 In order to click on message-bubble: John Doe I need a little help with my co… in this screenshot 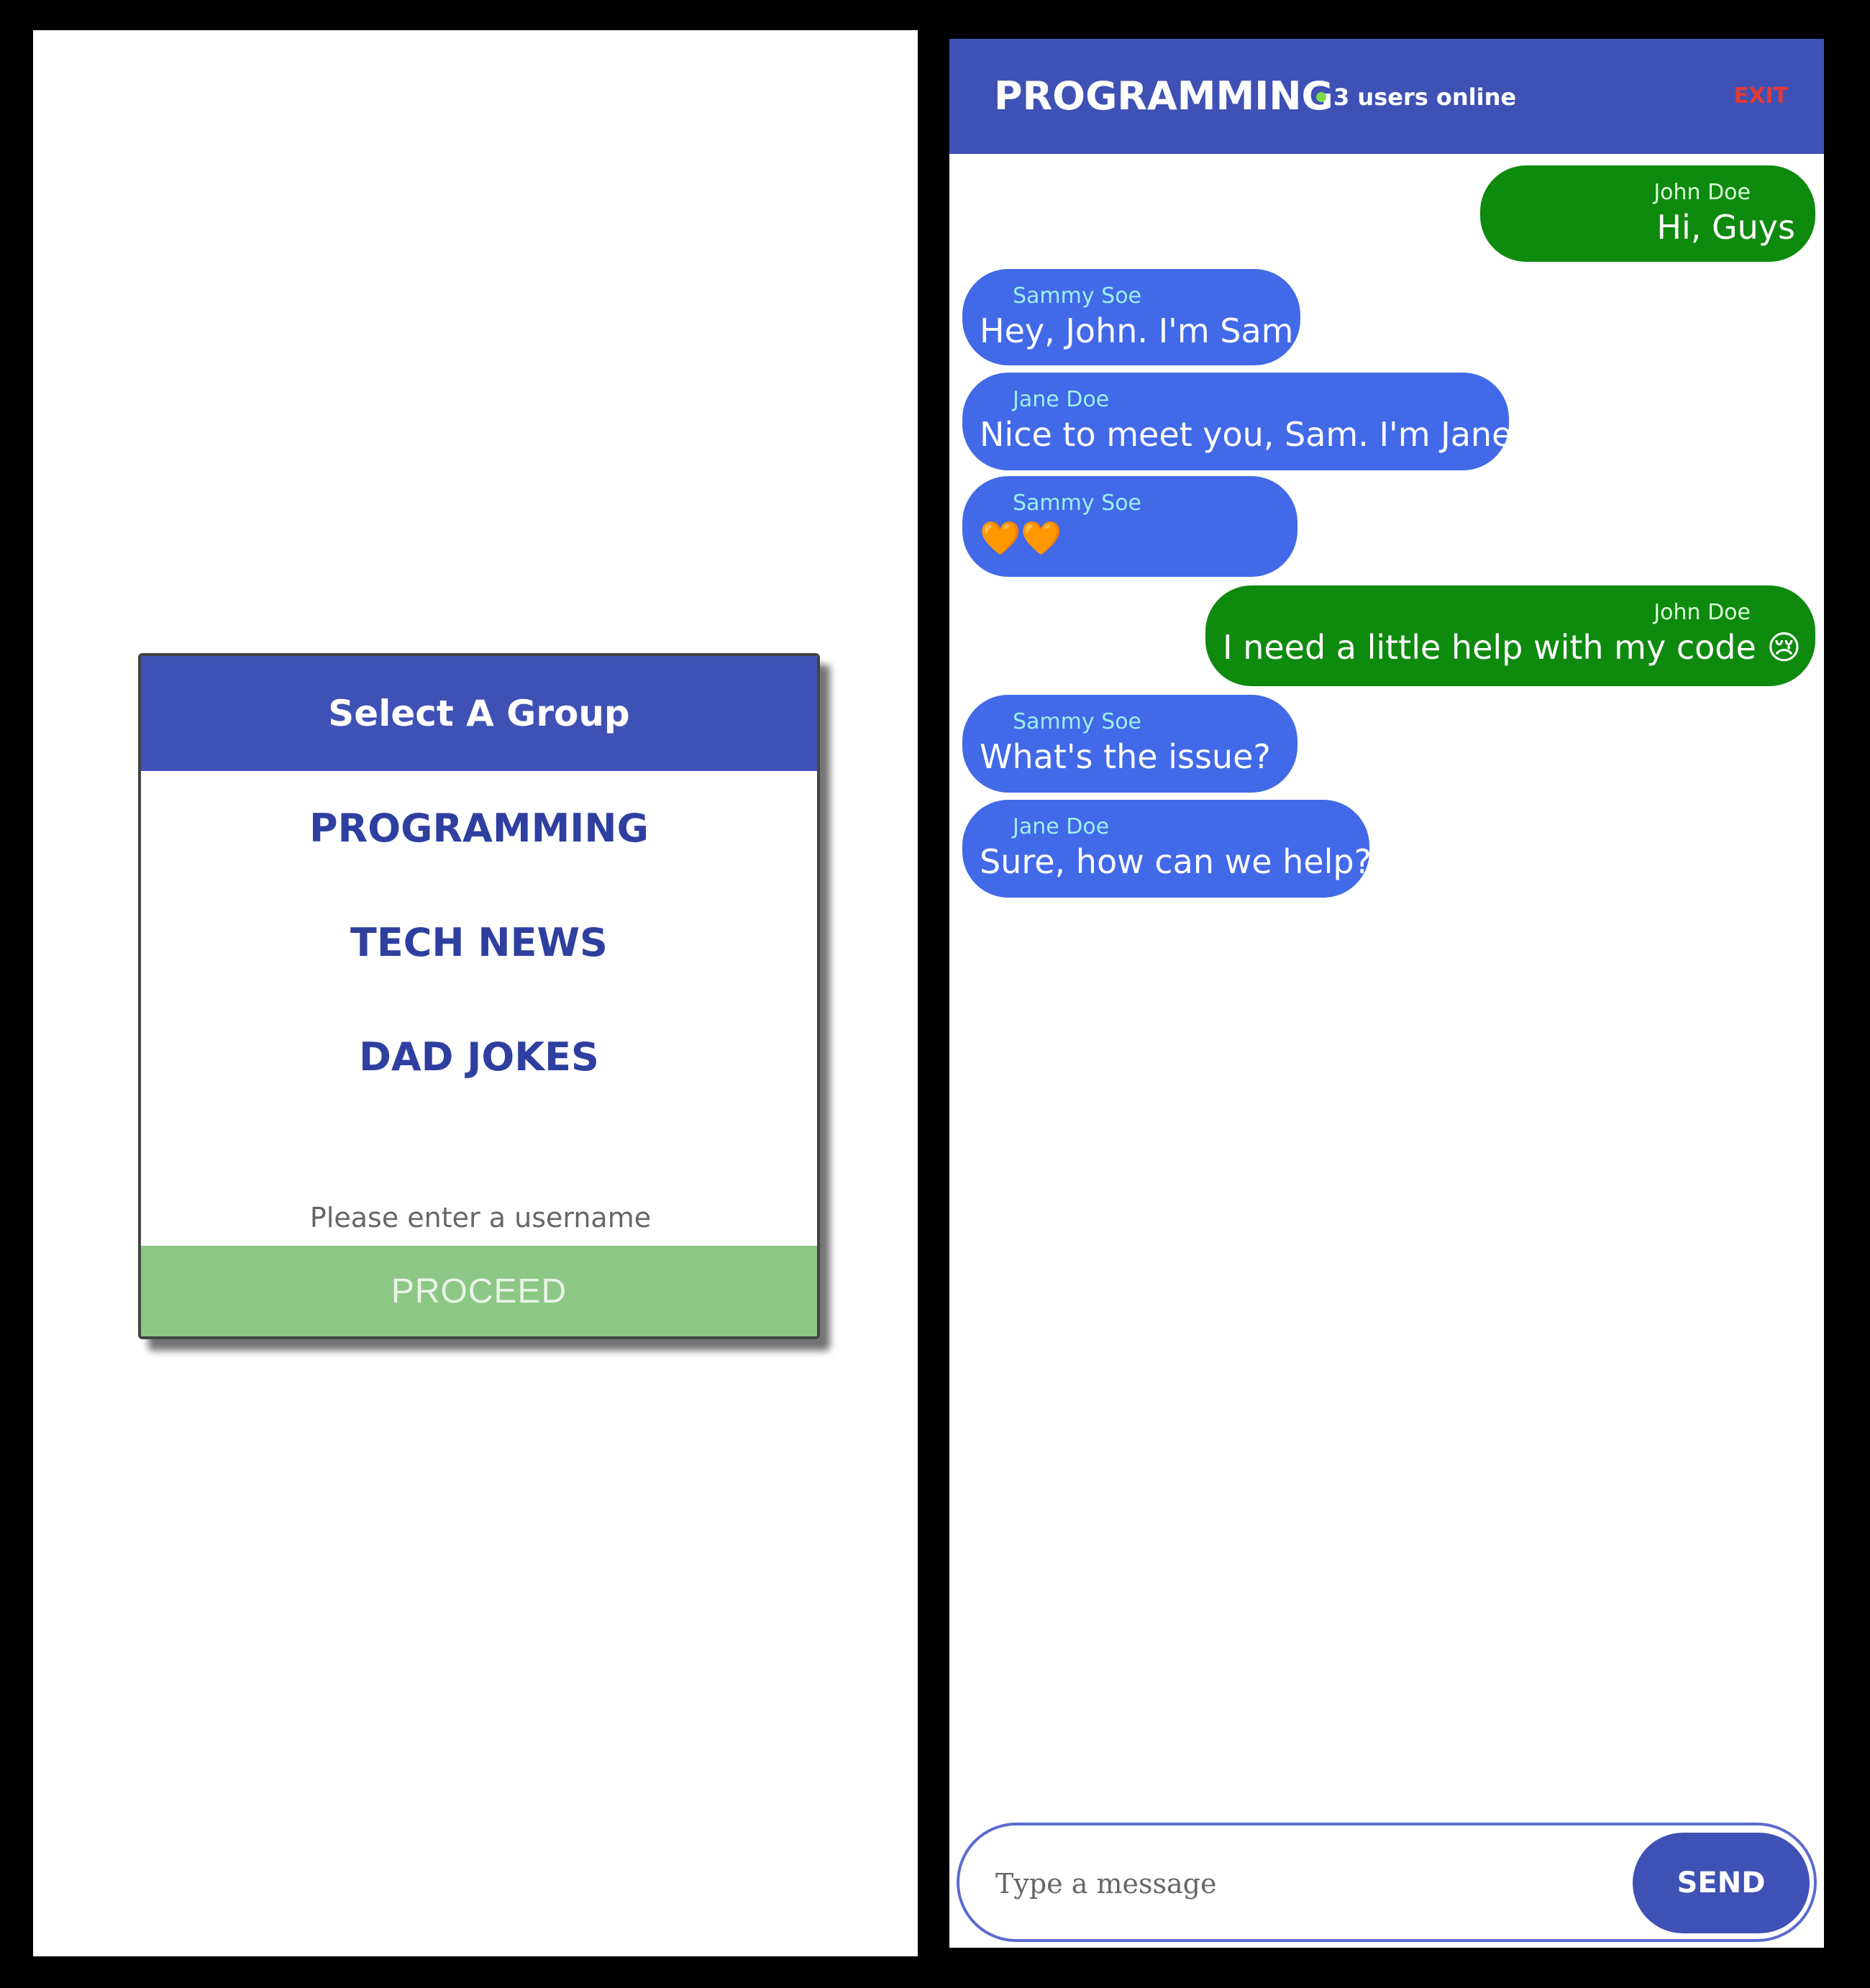, I will do `click(1510, 635)`.